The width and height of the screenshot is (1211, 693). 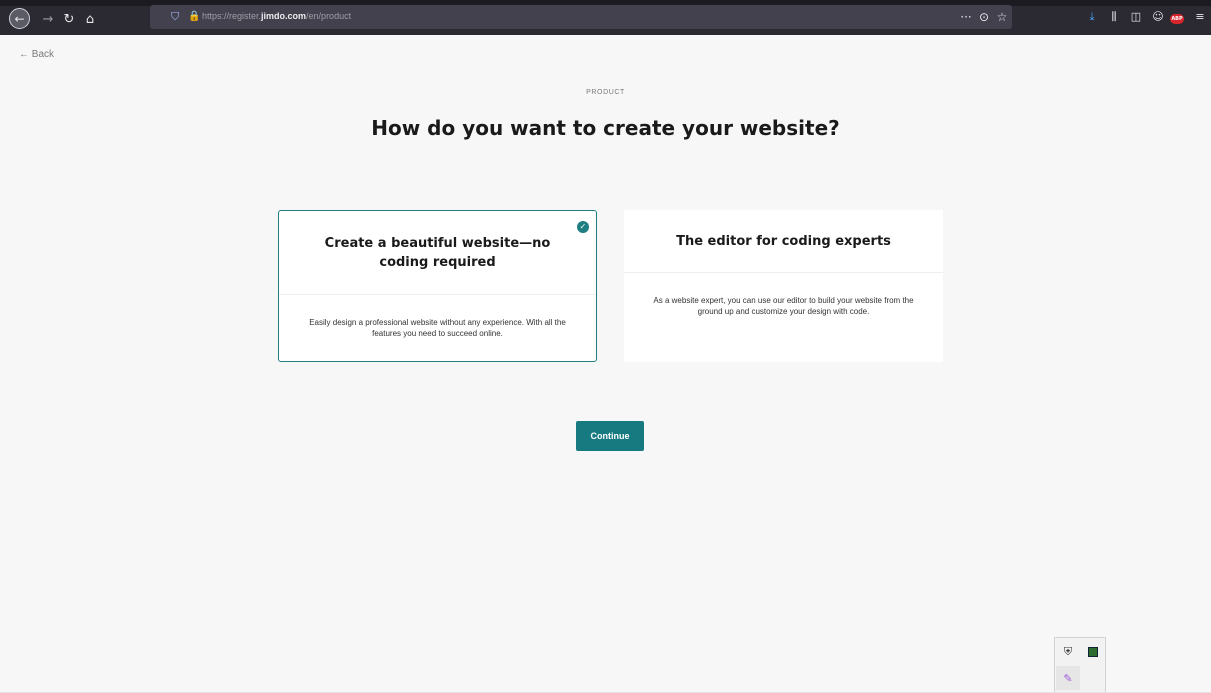 What do you see at coordinates (177, 17) in the screenshot?
I see `tracking-shield-icon: ⛉` at bounding box center [177, 17].